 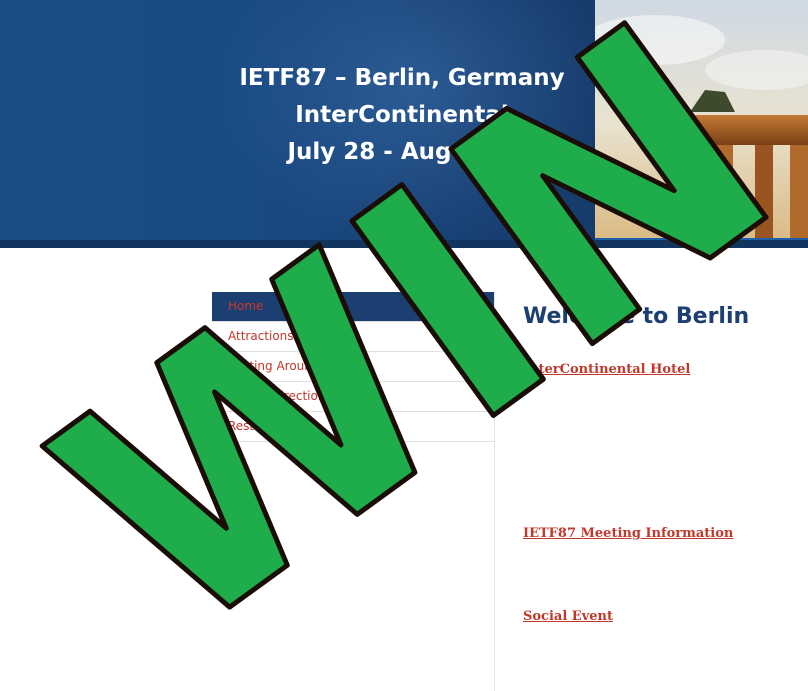 I want to click on welcome-heading: Welcome to Berlin, so click(x=636, y=316).